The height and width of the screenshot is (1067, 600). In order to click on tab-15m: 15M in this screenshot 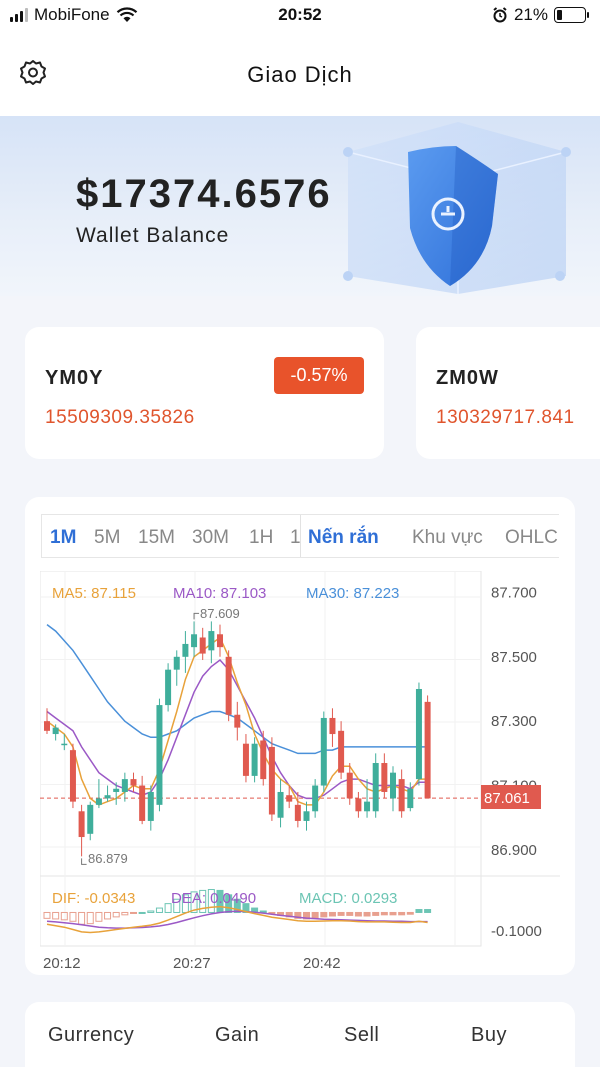, I will do `click(156, 538)`.